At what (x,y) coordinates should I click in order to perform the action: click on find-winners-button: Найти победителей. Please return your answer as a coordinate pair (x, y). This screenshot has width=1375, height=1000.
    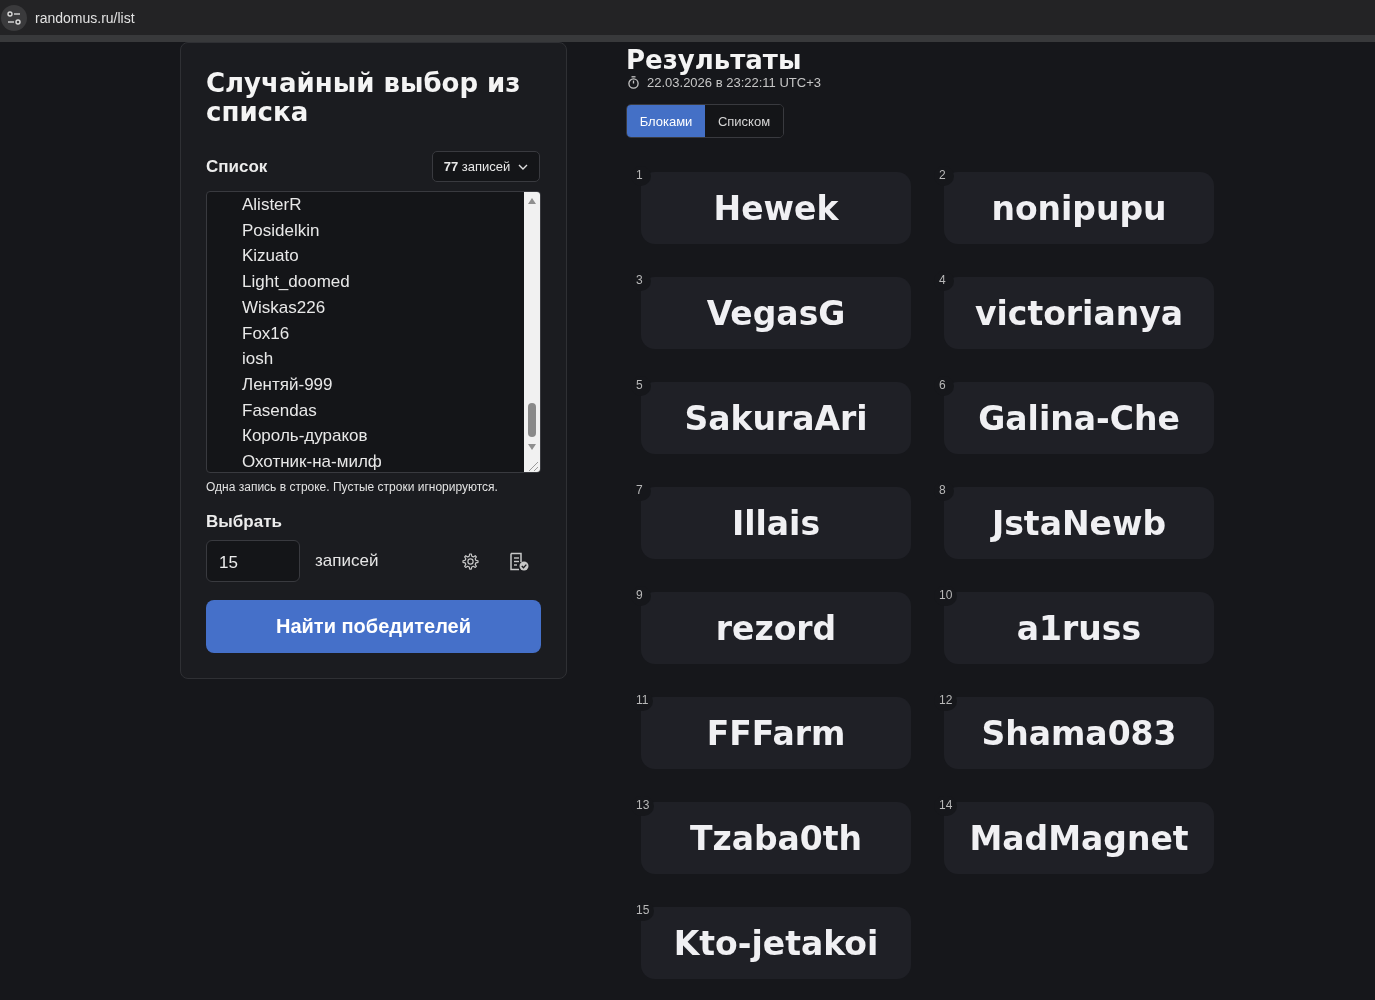
    Looking at the image, I should click on (373, 626).